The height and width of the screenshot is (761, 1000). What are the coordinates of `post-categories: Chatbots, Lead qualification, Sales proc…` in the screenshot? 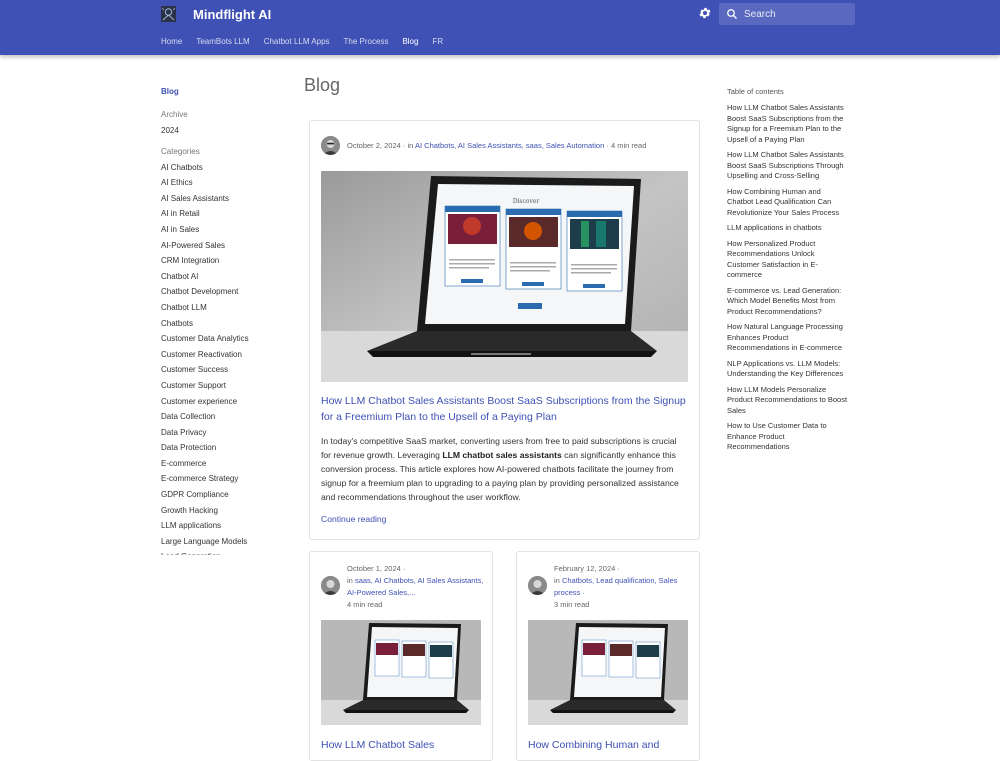 It's located at (615, 586).